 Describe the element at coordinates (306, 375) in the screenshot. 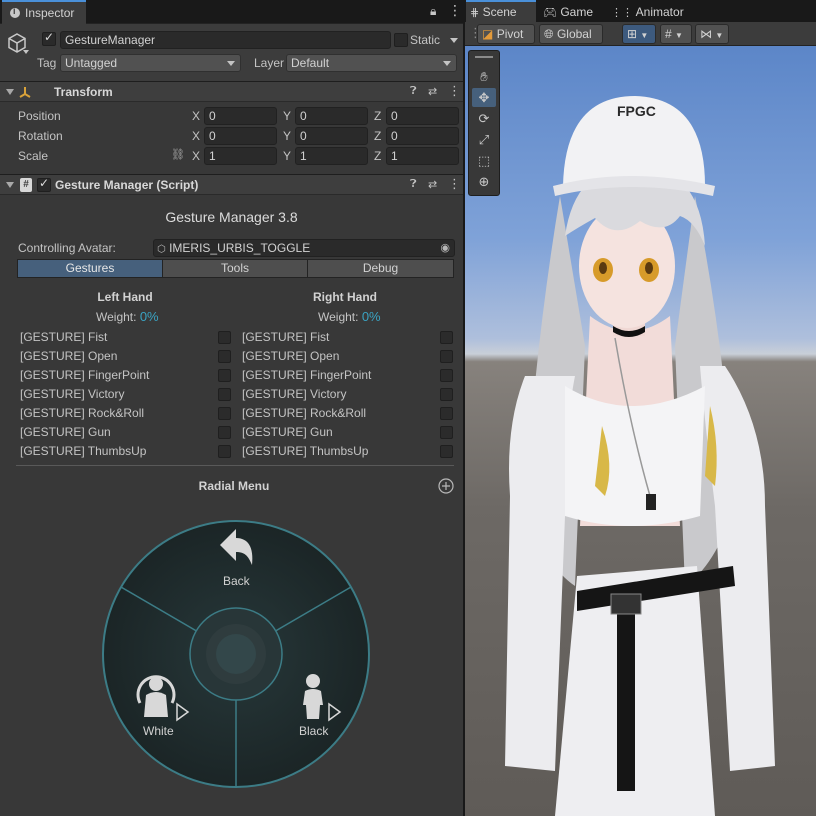

I see `right-gesture-fingerpoint: [GESTURE] FingerPoint` at that location.